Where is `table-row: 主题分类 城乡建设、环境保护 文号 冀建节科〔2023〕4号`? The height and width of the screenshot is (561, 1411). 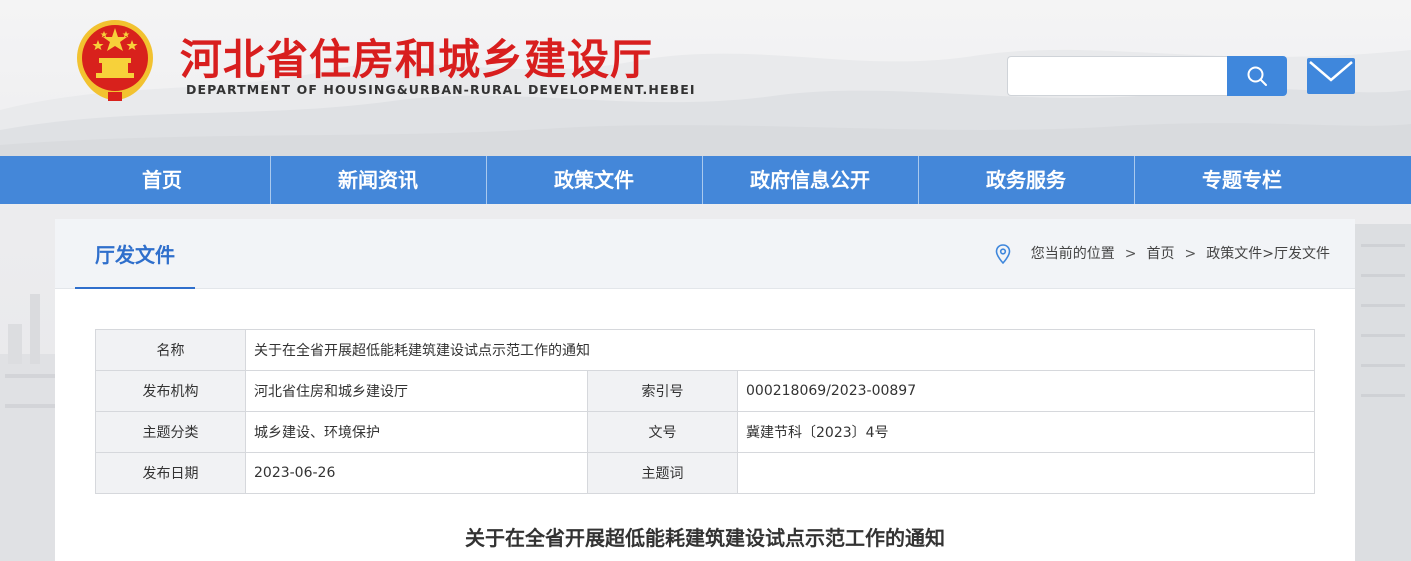 table-row: 主题分类 城乡建设、环境保护 文号 冀建节科〔2023〕4号 is located at coordinates (705, 432).